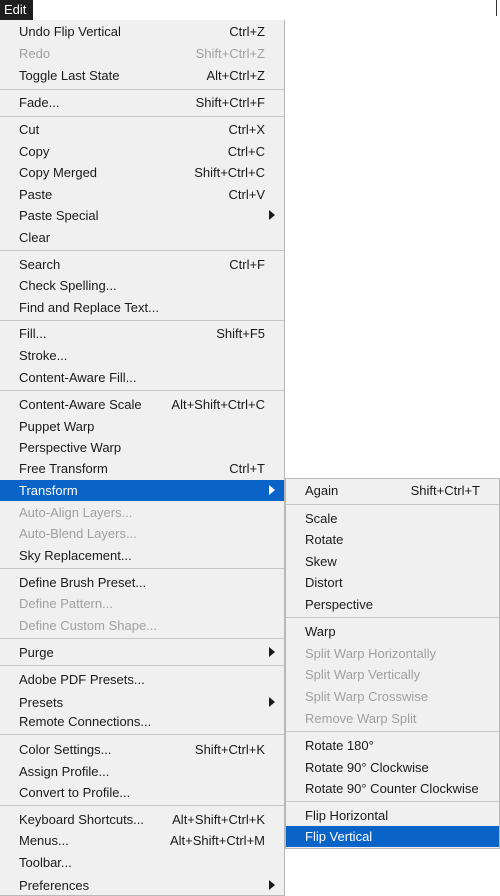  What do you see at coordinates (247, 468) in the screenshot?
I see `menu-item-shortcut: Ctrl+T` at bounding box center [247, 468].